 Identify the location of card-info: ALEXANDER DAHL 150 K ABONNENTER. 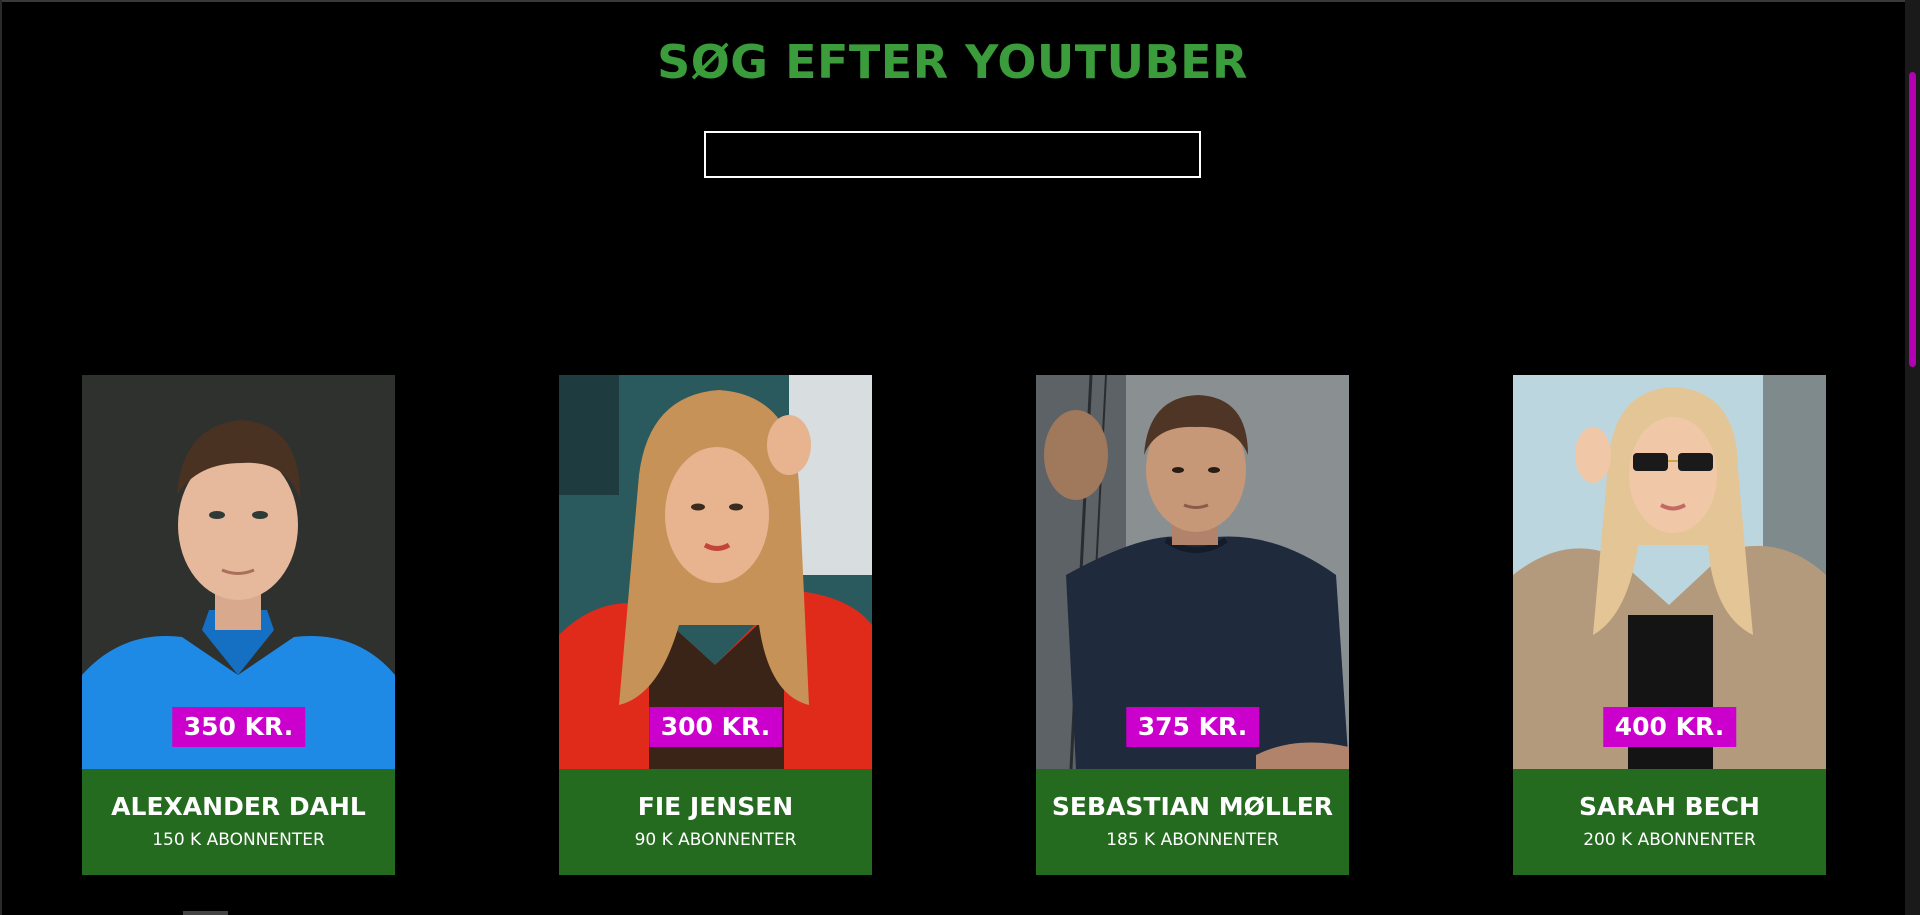
(238, 822).